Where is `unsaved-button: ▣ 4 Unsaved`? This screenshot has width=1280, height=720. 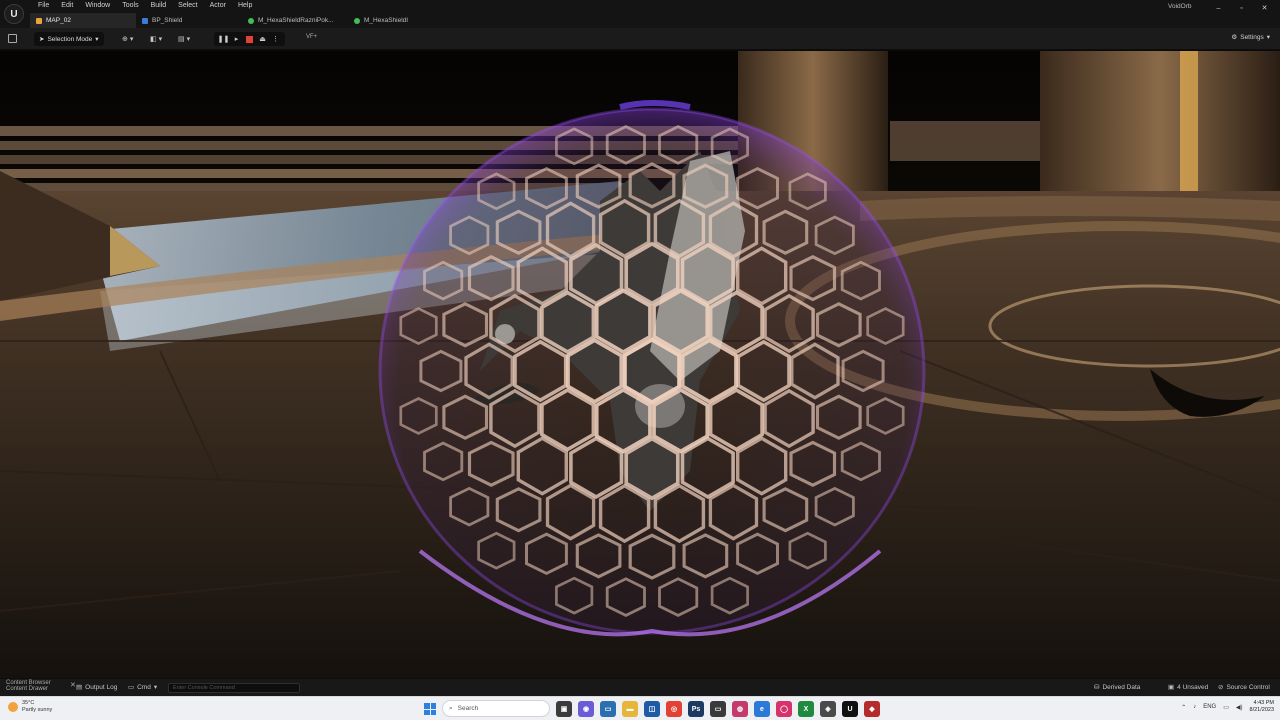 unsaved-button: ▣ 4 Unsaved is located at coordinates (1188, 687).